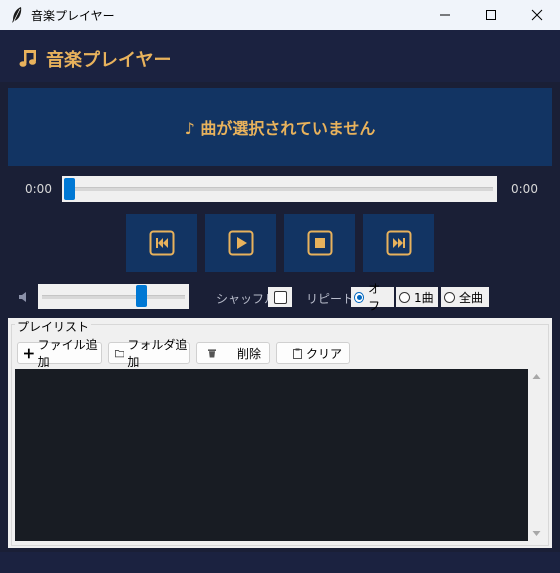  I want to click on skip-next-icon, so click(398, 243).